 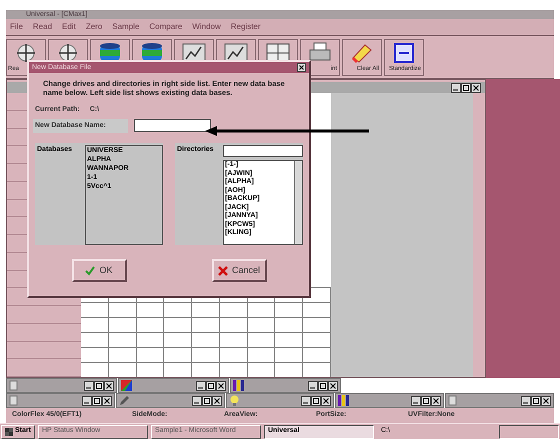 I want to click on menu-item: Compare, so click(x=165, y=27).